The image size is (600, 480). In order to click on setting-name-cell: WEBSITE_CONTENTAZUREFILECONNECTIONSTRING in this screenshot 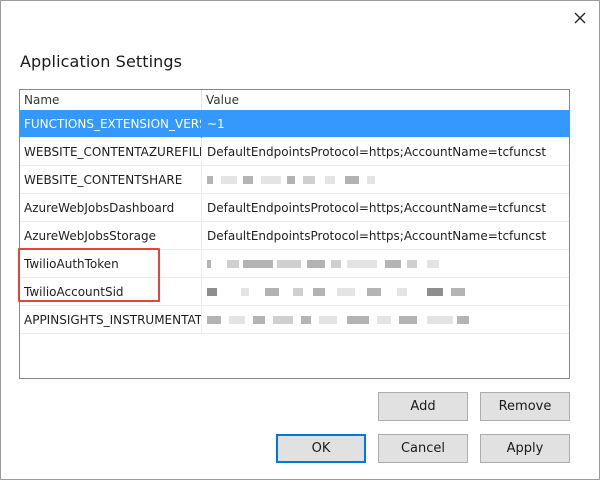, I will do `click(111, 152)`.